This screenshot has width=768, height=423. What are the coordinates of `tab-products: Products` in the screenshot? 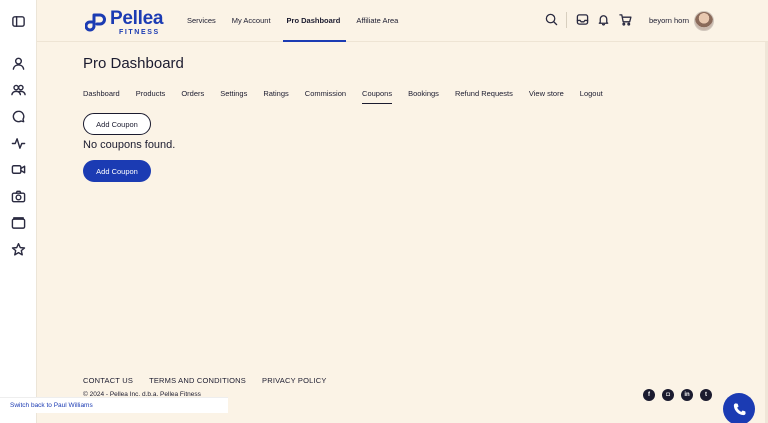 It's located at (151, 96).